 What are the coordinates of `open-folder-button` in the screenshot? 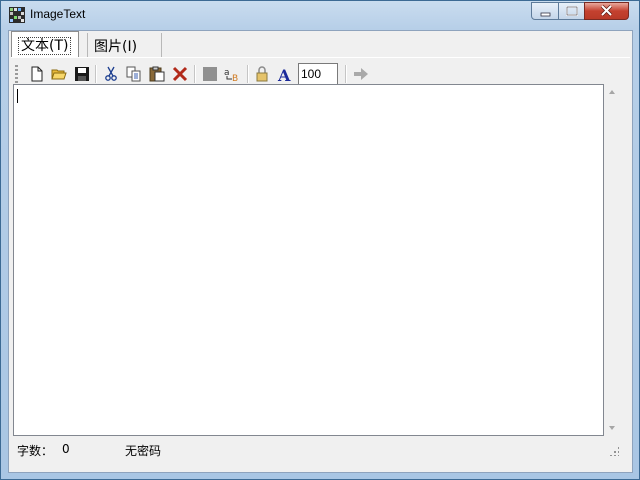 It's located at (59, 74).